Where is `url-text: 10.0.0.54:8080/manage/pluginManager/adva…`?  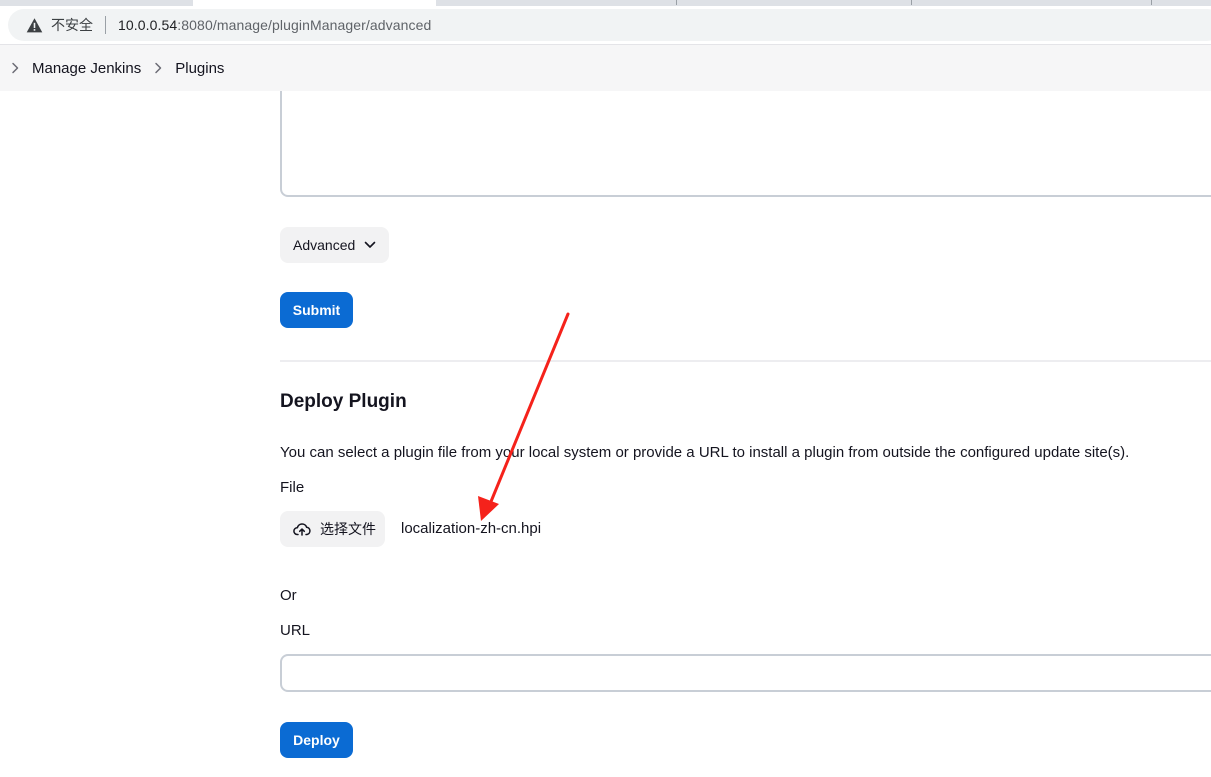
url-text: 10.0.0.54:8080/manage/pluginManager/adva… is located at coordinates (274, 25).